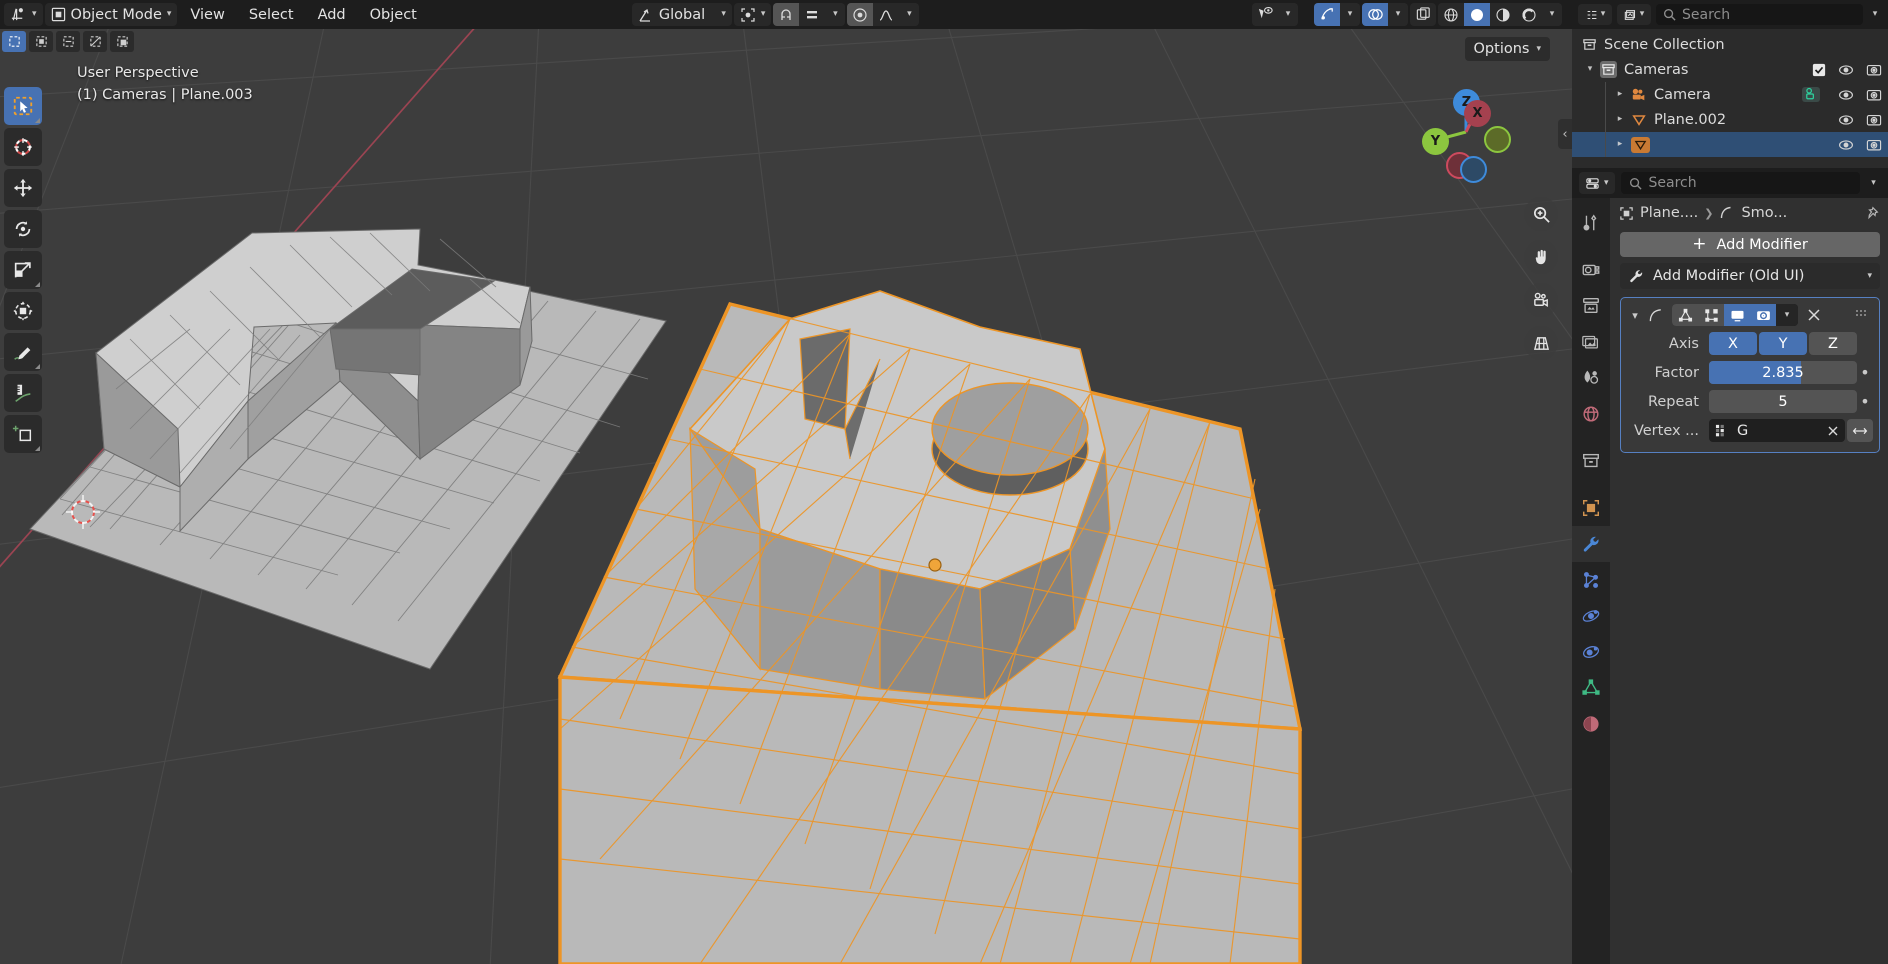 The width and height of the screenshot is (1888, 964). What do you see at coordinates (271, 14) in the screenshot?
I see `menu-select: Select` at bounding box center [271, 14].